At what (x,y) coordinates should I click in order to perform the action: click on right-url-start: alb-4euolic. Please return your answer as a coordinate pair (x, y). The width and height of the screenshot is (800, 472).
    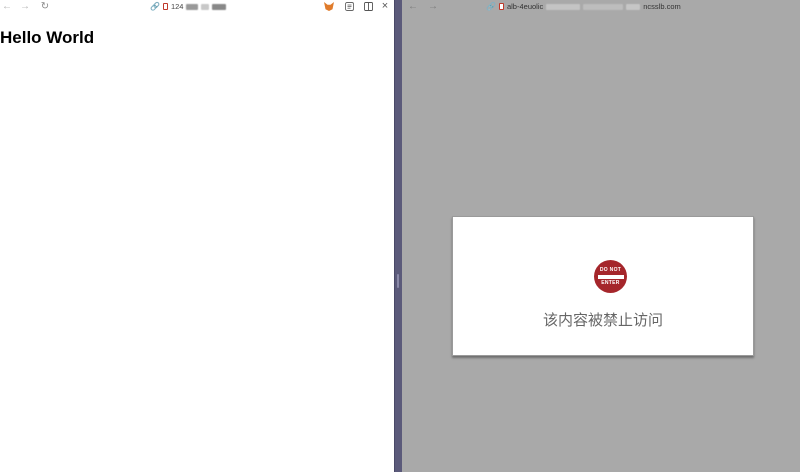
    Looking at the image, I should click on (525, 6).